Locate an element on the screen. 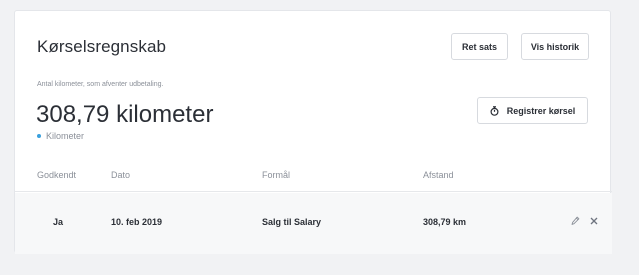  column-godkendt: Godkendt is located at coordinates (56, 175).